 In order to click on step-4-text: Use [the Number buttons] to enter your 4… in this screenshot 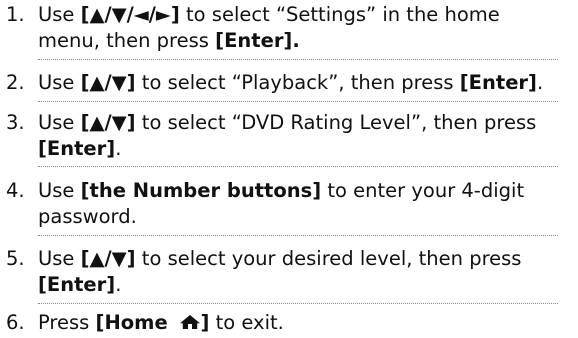, I will do `click(281, 203)`.